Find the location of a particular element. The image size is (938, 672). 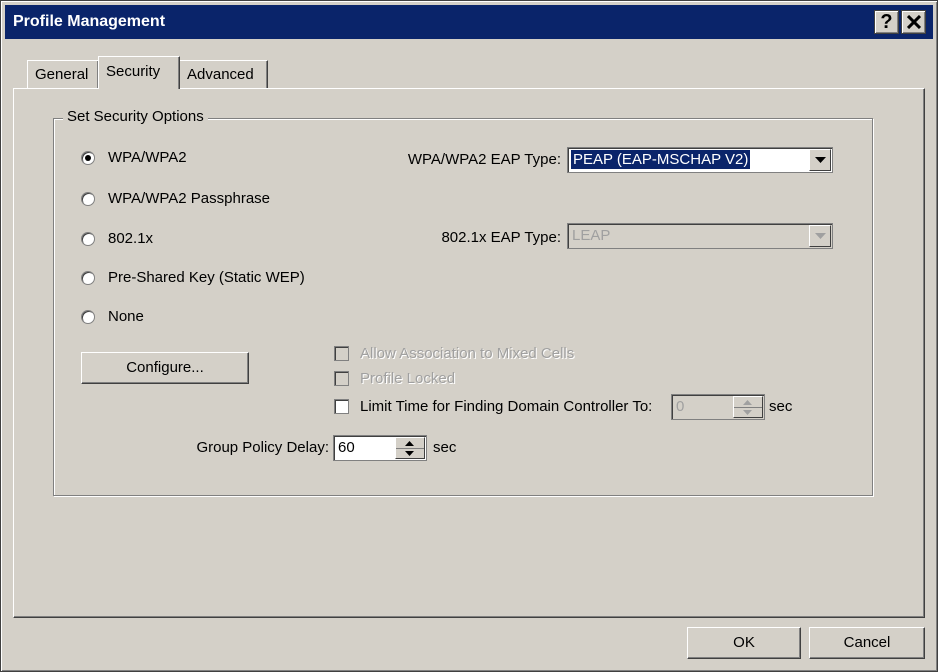

ok-button-label: OK is located at coordinates (744, 642).